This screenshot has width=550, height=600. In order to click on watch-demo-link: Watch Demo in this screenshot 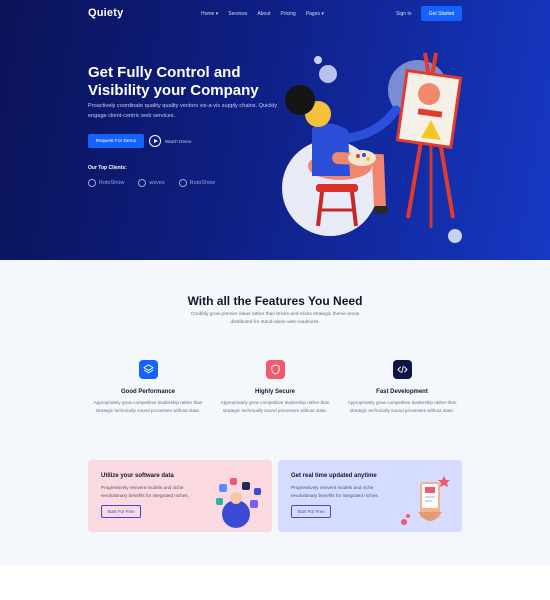, I will do `click(170, 141)`.